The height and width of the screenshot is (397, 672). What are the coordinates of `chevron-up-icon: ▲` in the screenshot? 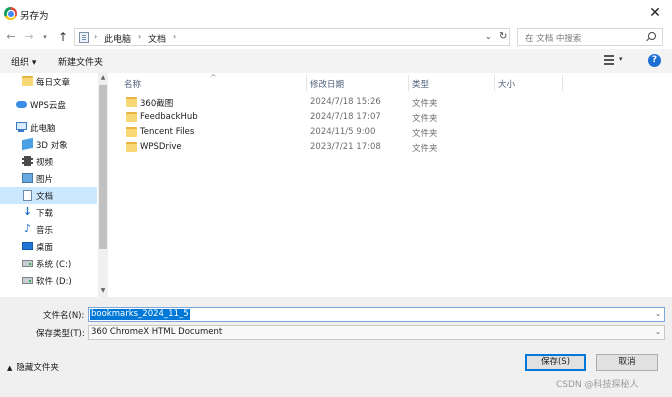 It's located at (10, 368).